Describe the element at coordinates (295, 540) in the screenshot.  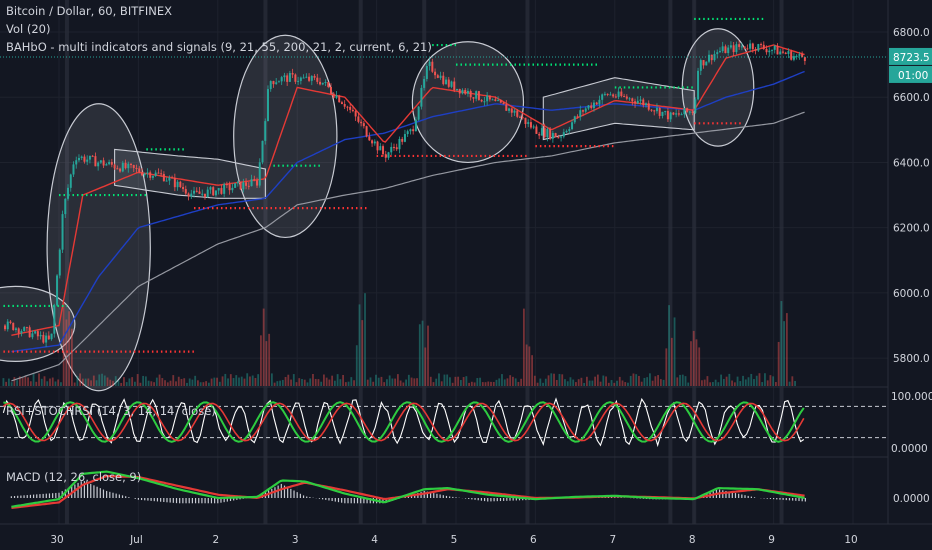
I see `time-tick-label: 3` at that location.